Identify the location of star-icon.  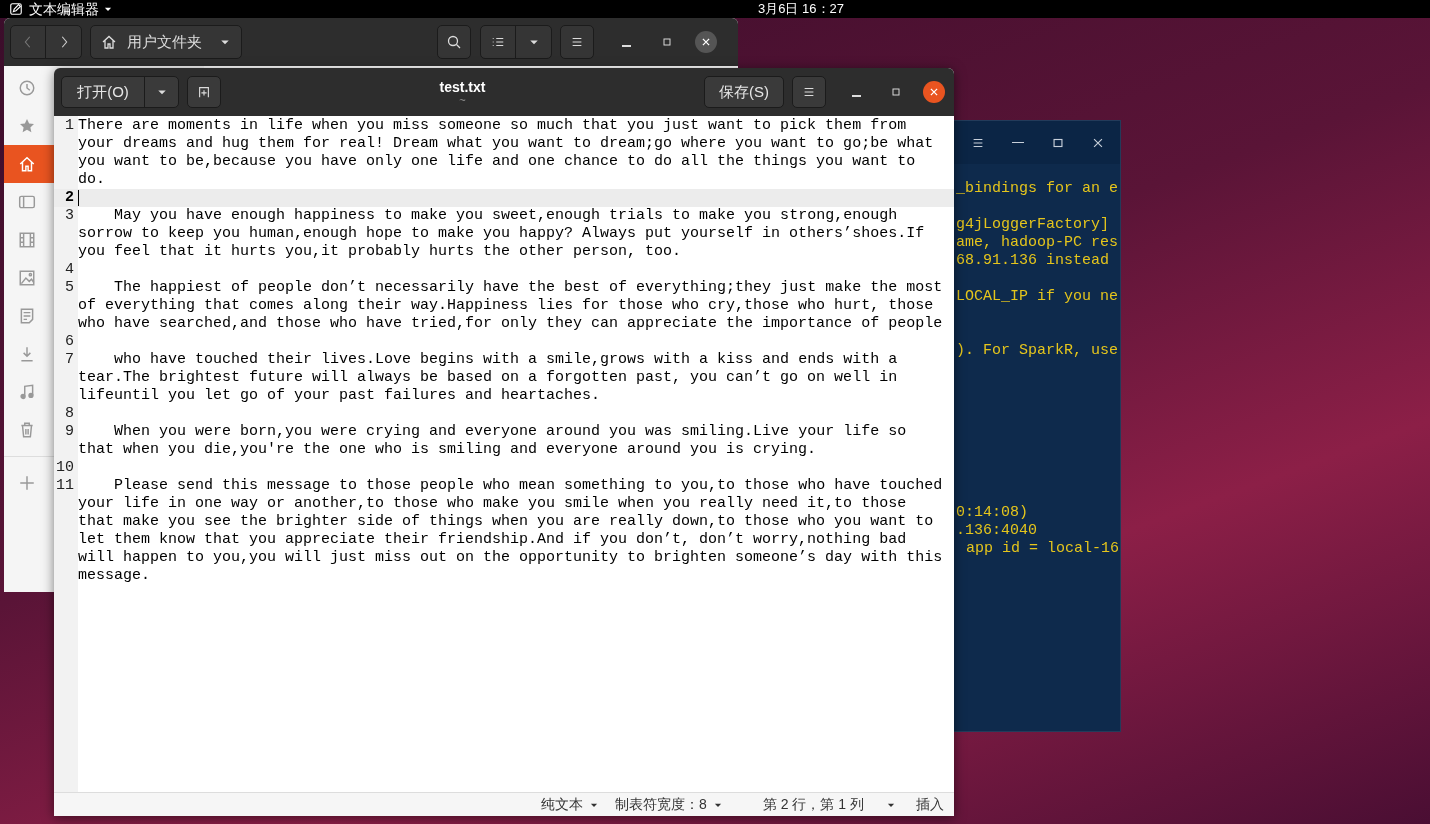
(27, 126).